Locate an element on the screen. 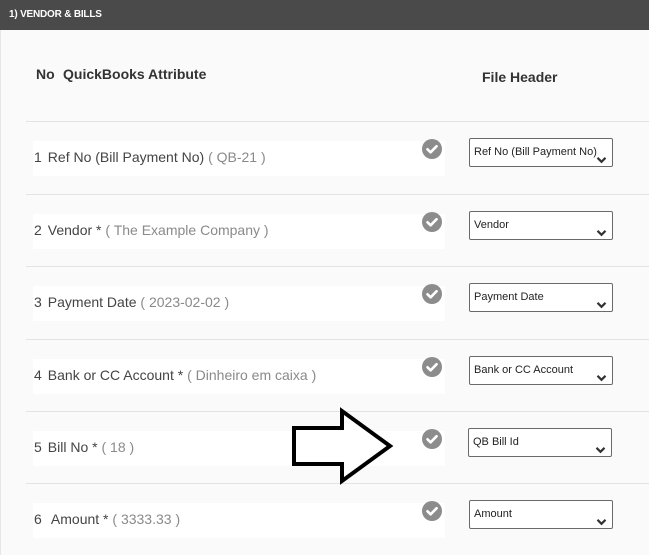  file-header-select: Ref No (Bill Payment No) is located at coordinates (541, 152).